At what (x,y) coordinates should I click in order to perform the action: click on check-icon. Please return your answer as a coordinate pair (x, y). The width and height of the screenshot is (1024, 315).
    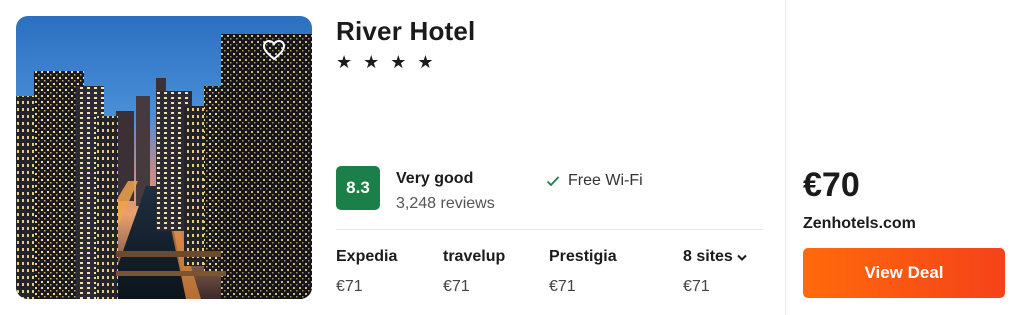
    Looking at the image, I should click on (553, 181).